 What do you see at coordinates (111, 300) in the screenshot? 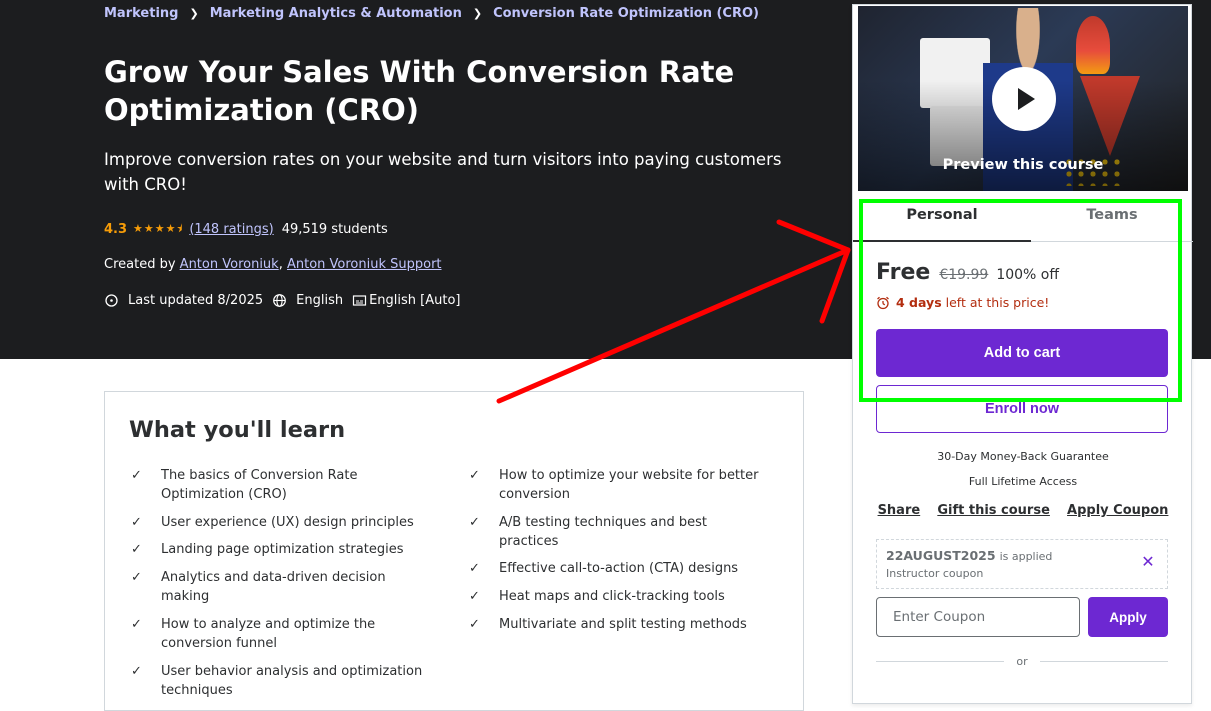
I see `alert-badge-icon` at bounding box center [111, 300].